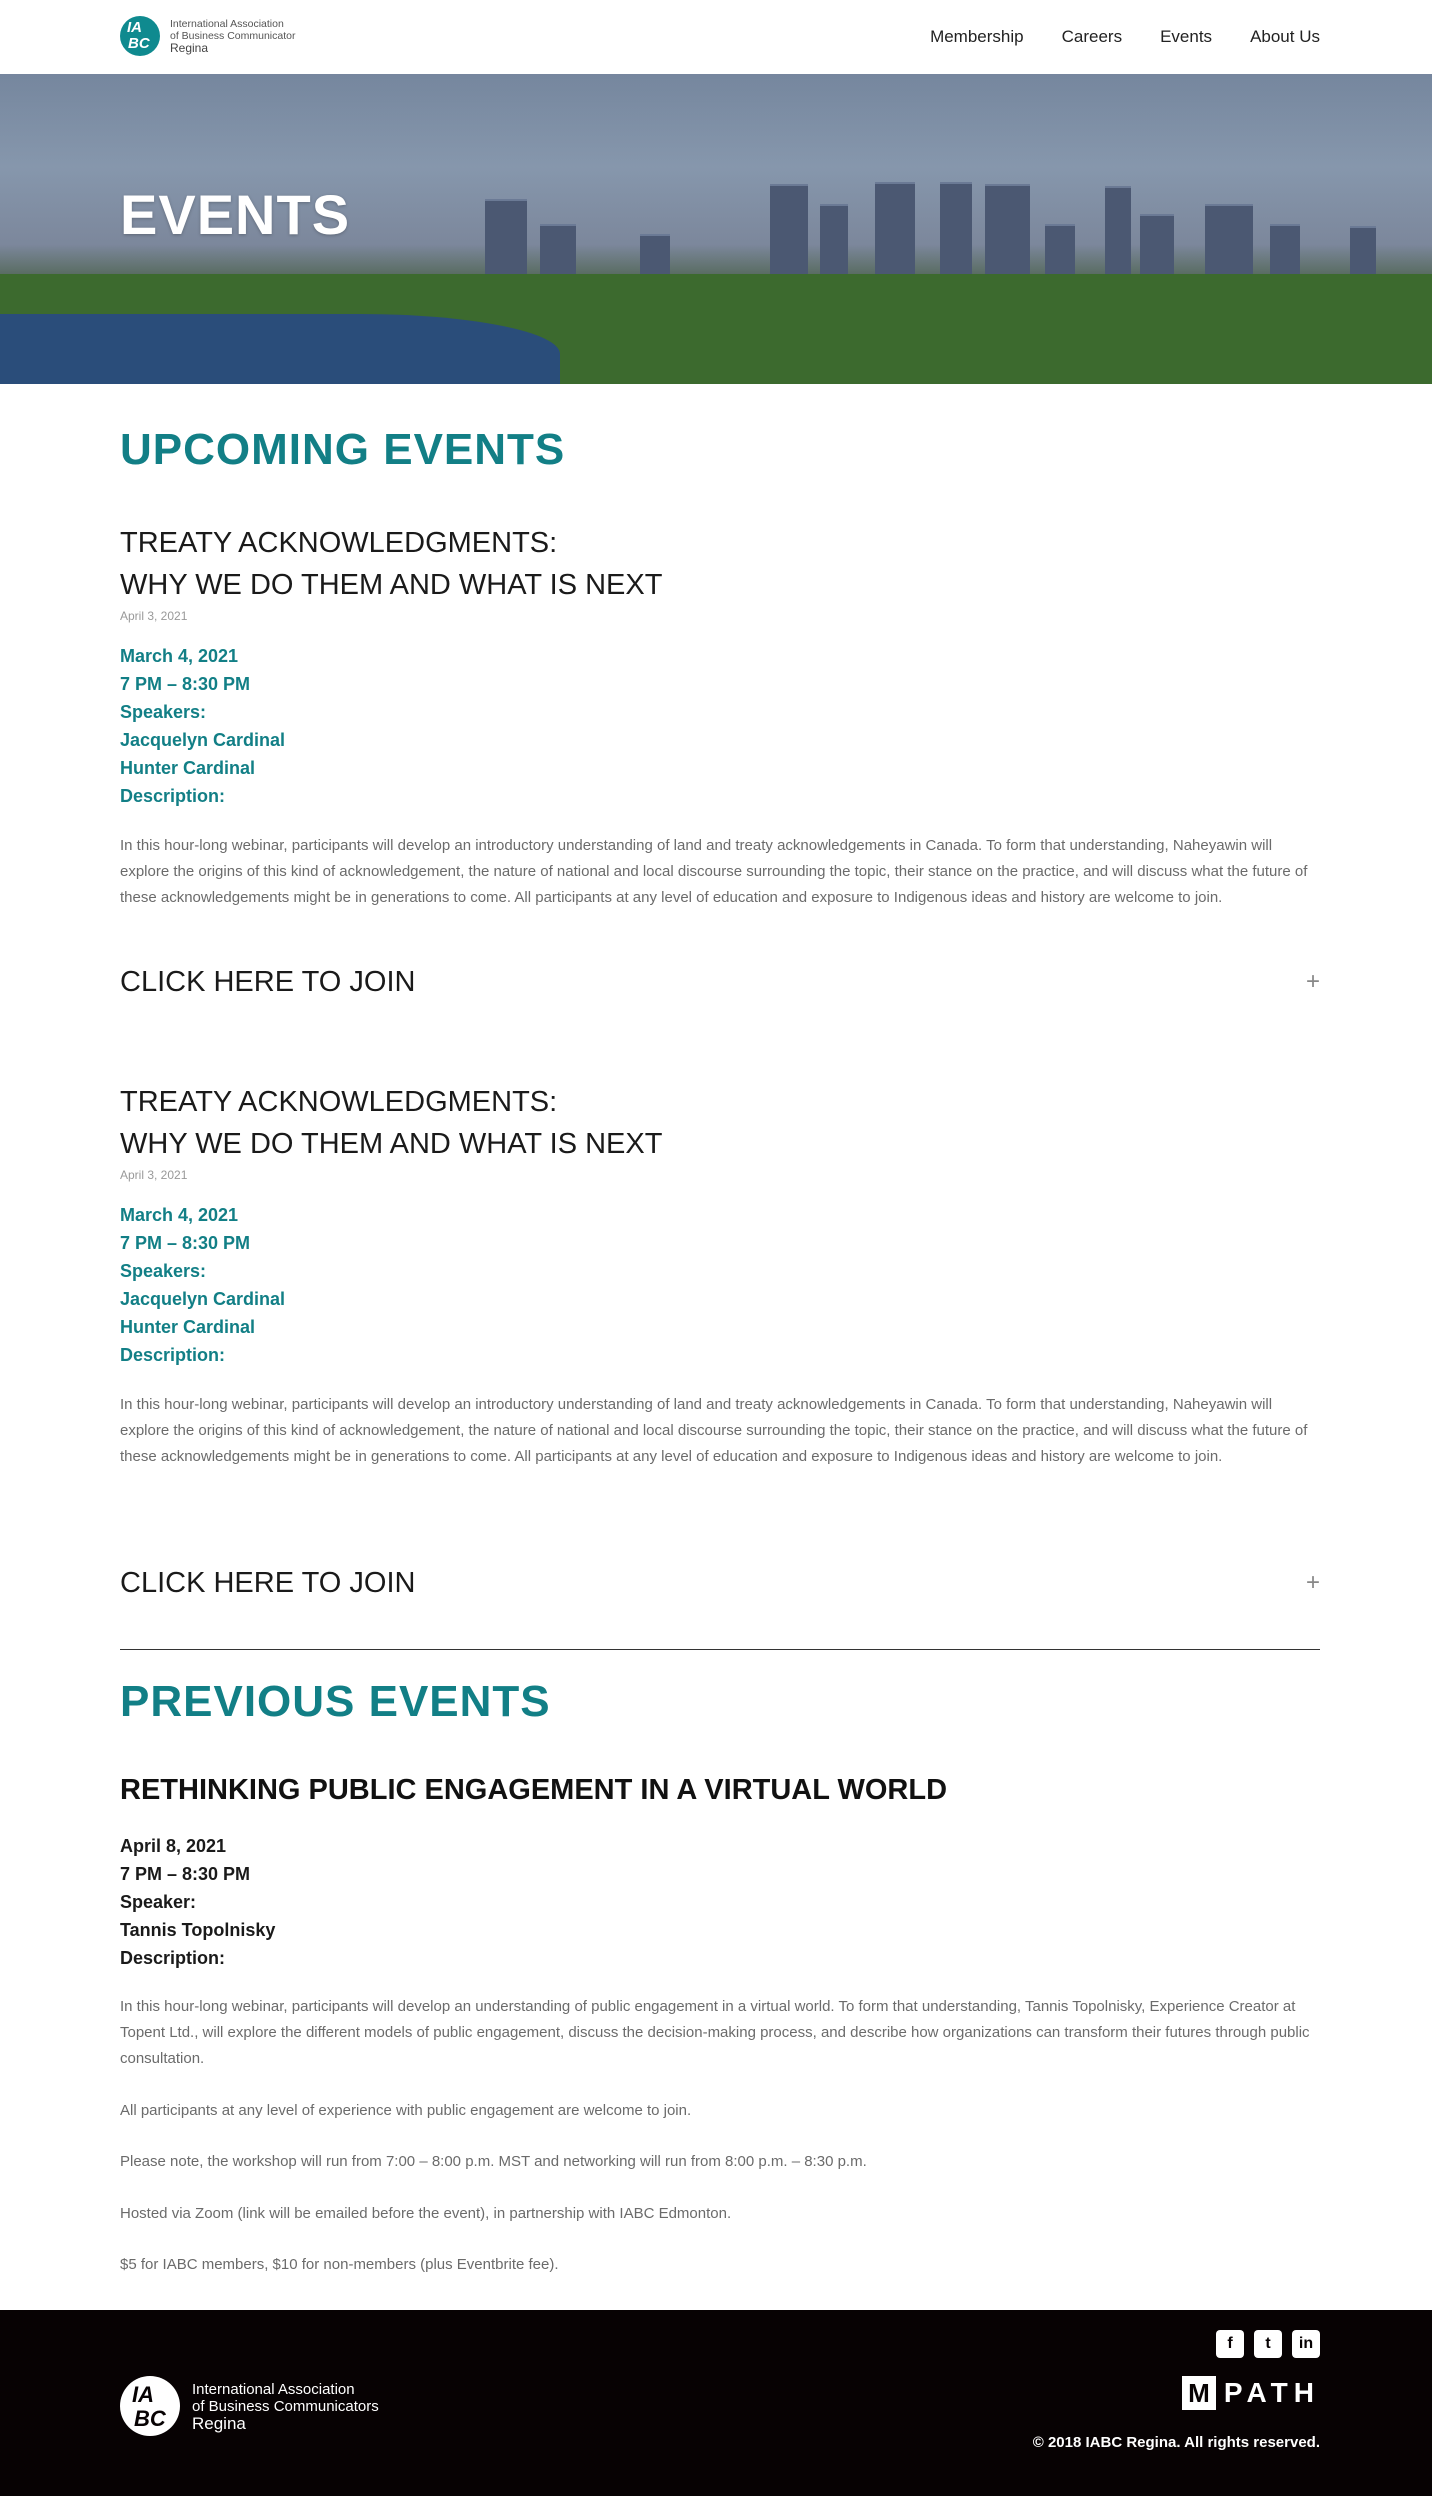 The height and width of the screenshot is (2496, 1432). I want to click on upcoming-events-heading: UPCOMING EVENTS, so click(343, 449).